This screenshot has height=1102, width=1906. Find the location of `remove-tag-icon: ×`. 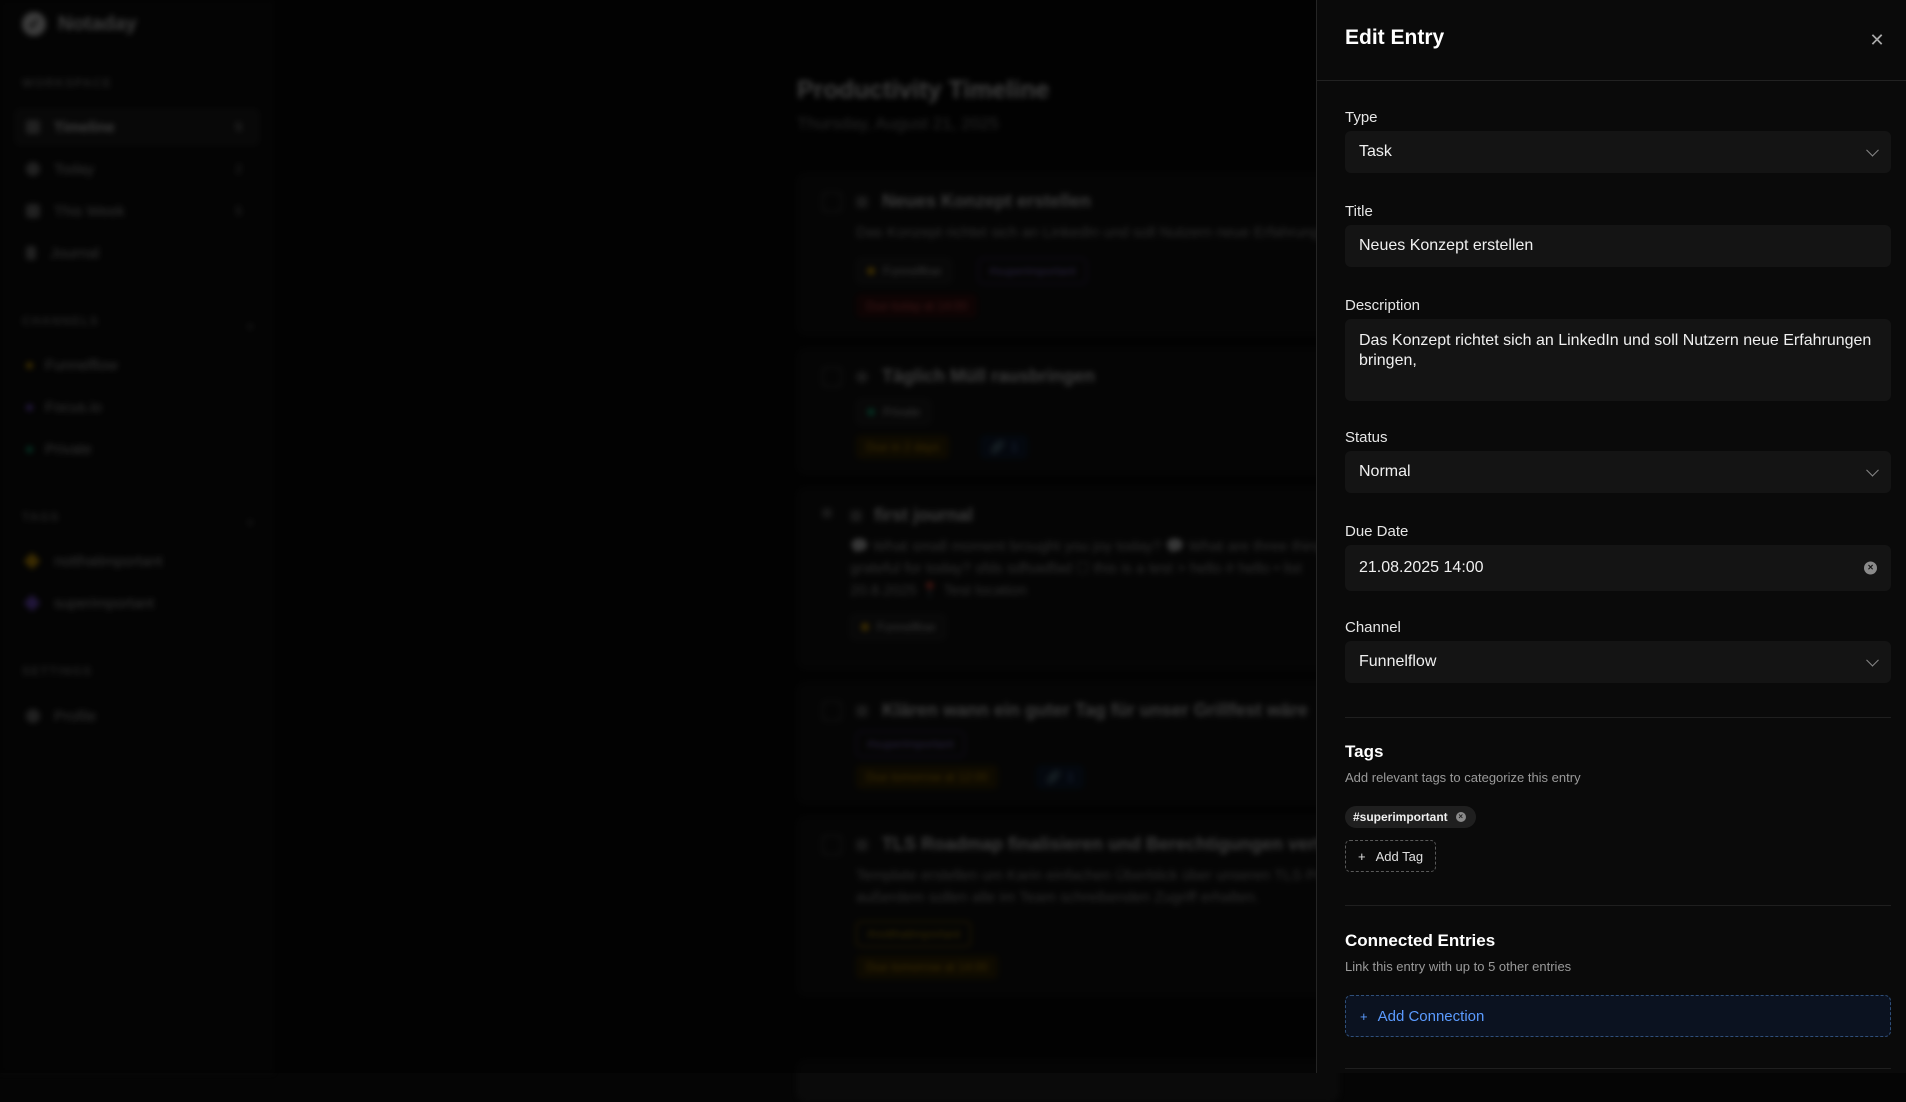

remove-tag-icon: × is located at coordinates (1460, 817).